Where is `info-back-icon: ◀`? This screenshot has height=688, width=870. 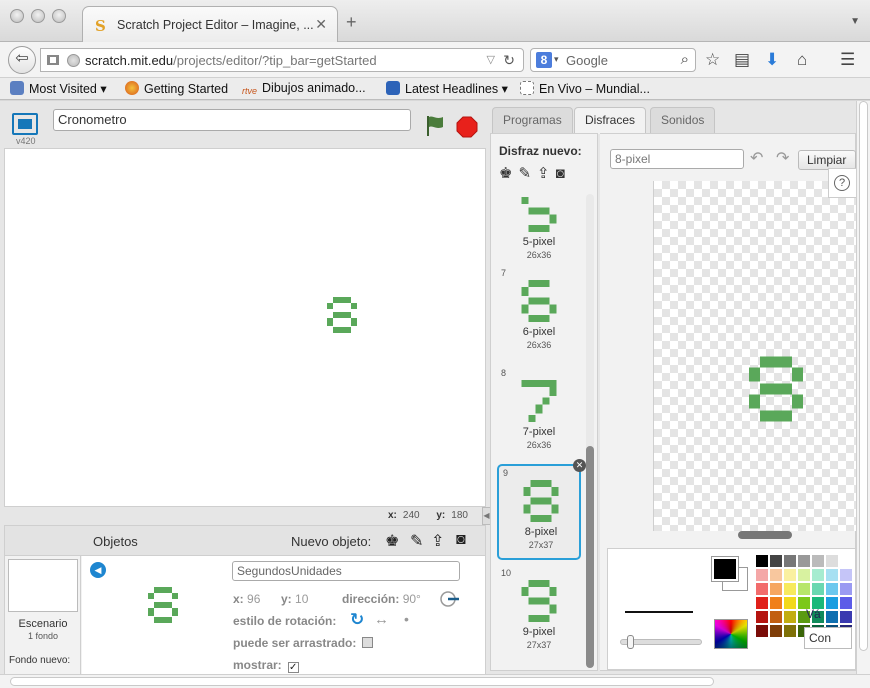
info-back-icon: ◀ is located at coordinates (98, 570).